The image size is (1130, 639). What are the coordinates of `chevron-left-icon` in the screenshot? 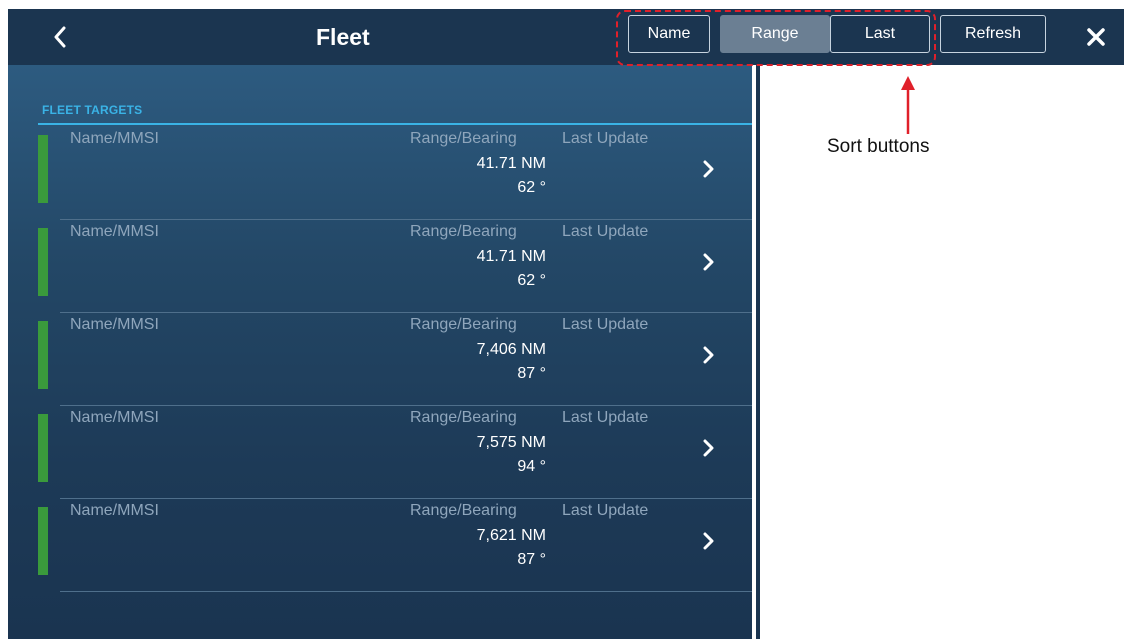 It's located at (60, 37).